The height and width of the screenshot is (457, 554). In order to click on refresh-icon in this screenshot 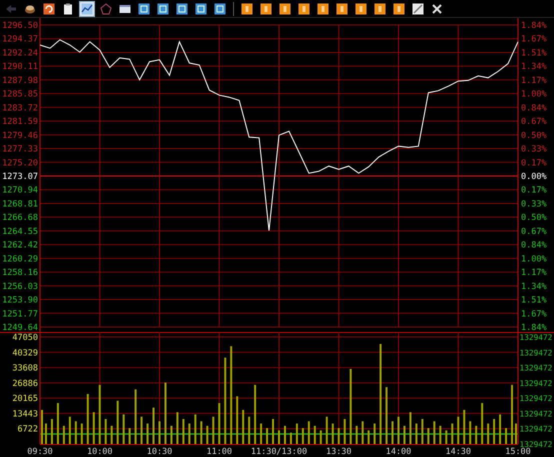, I will do `click(49, 8)`.